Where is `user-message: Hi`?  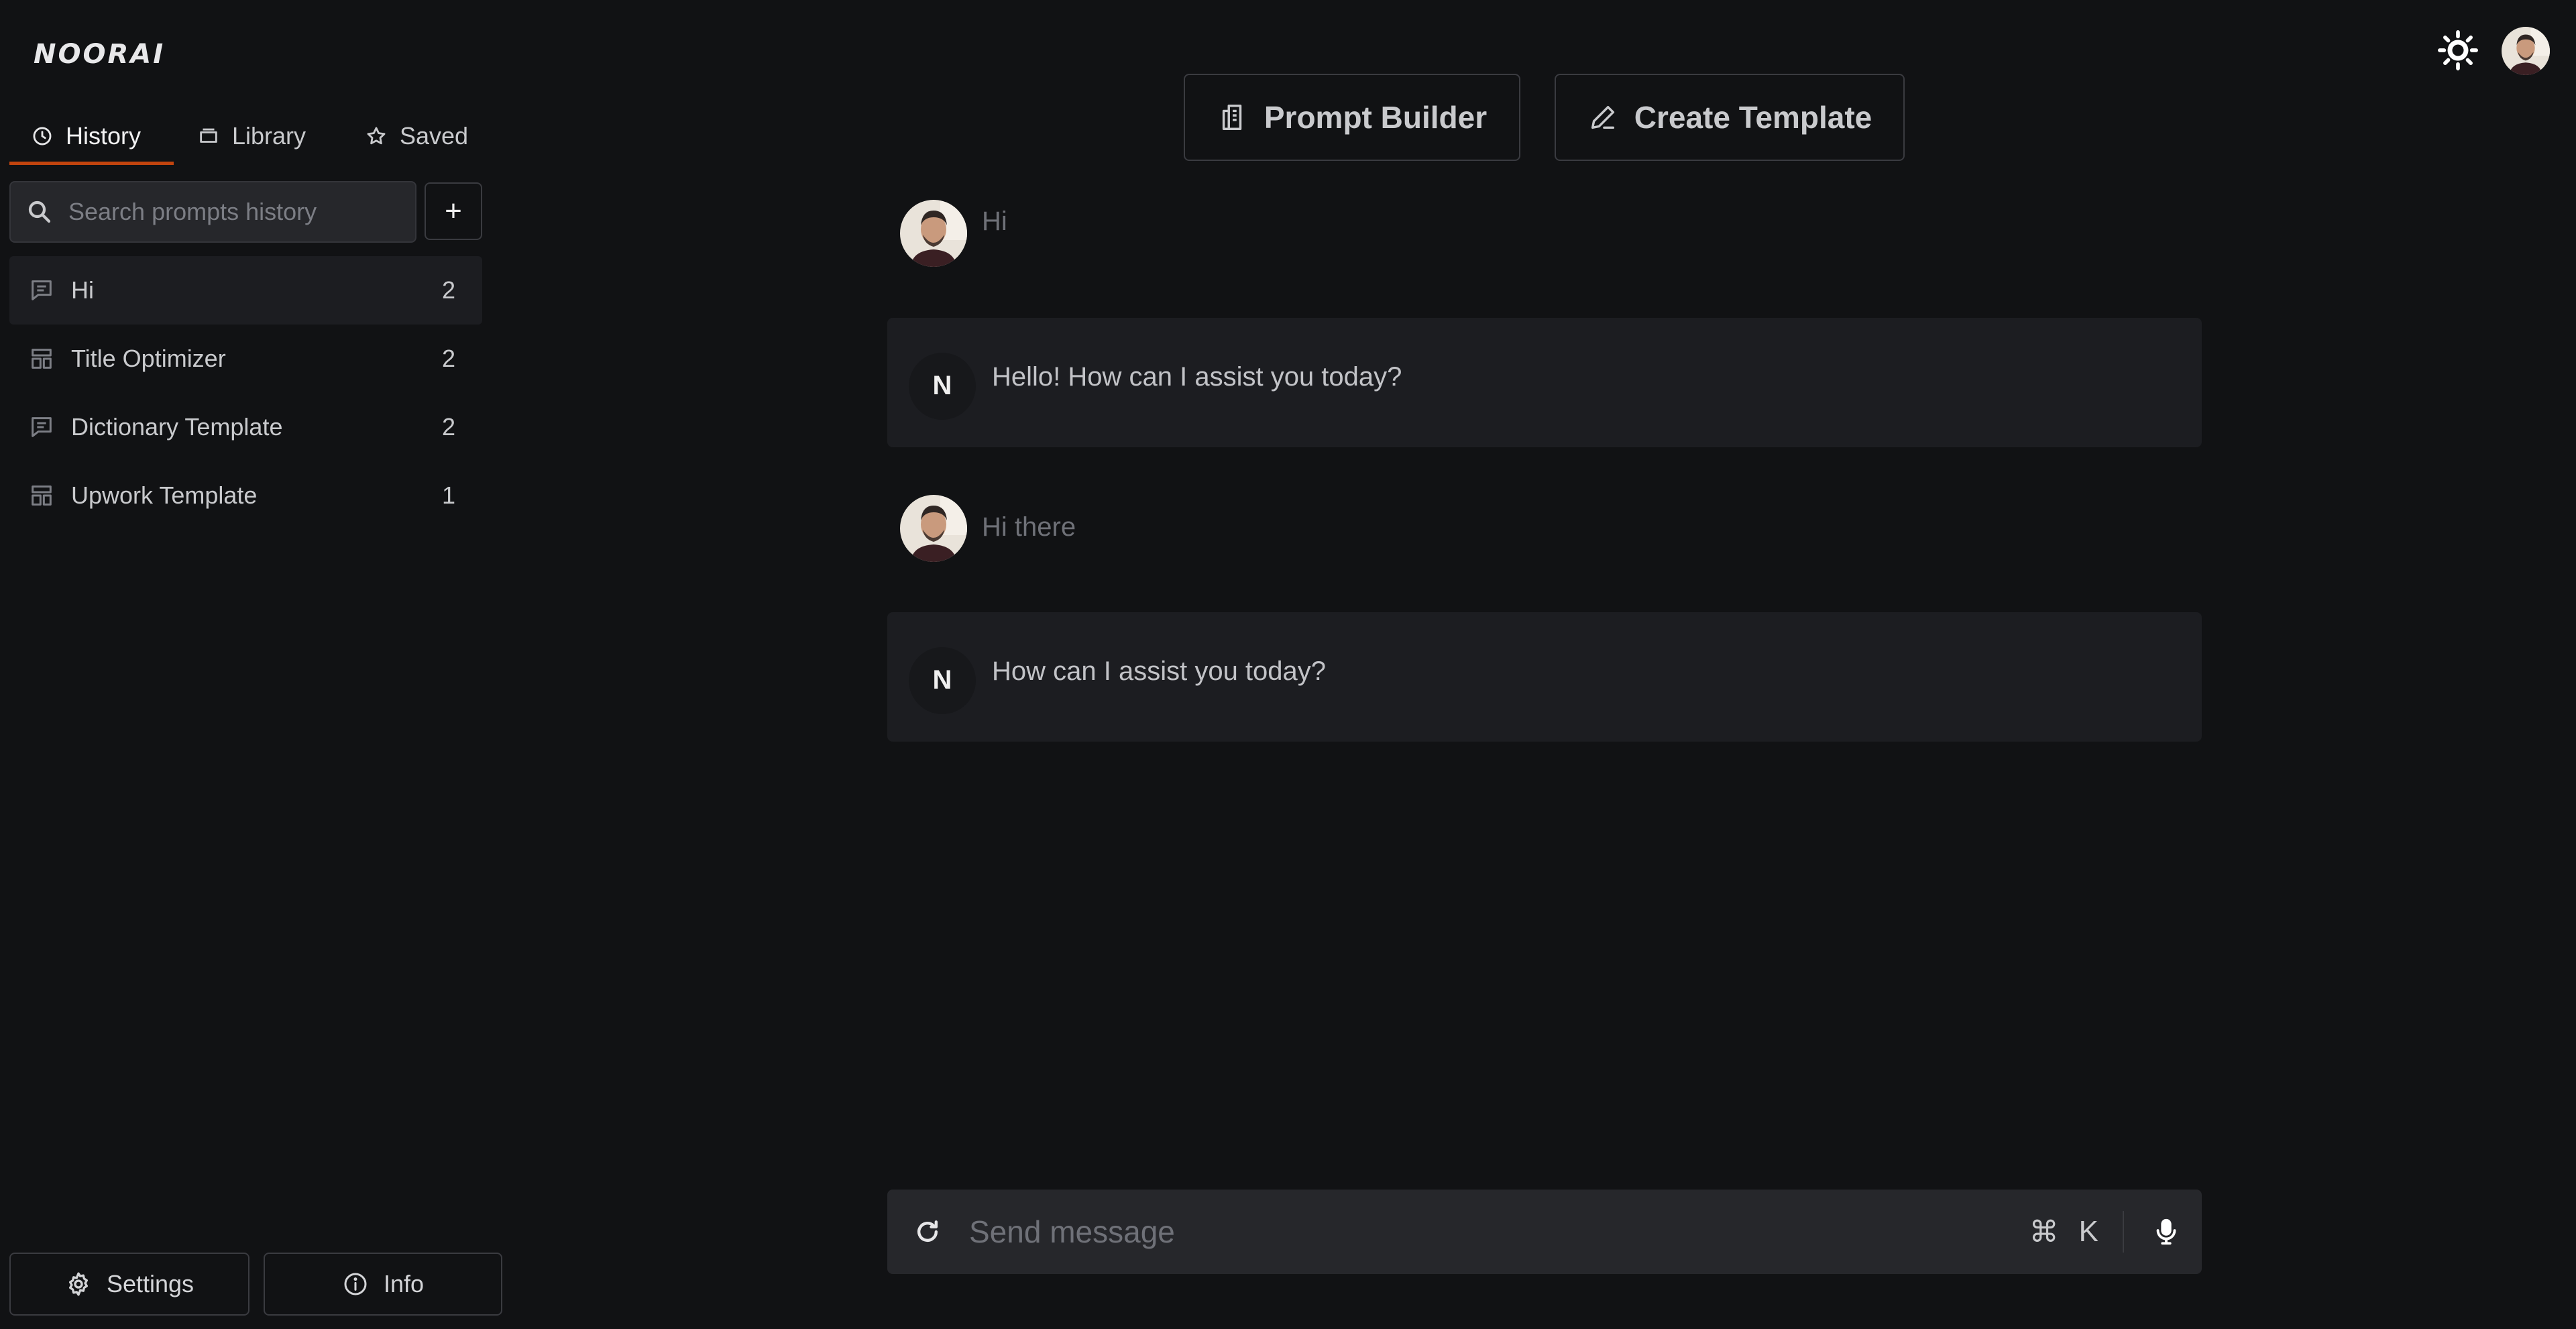
user-message: Hi is located at coordinates (953, 234).